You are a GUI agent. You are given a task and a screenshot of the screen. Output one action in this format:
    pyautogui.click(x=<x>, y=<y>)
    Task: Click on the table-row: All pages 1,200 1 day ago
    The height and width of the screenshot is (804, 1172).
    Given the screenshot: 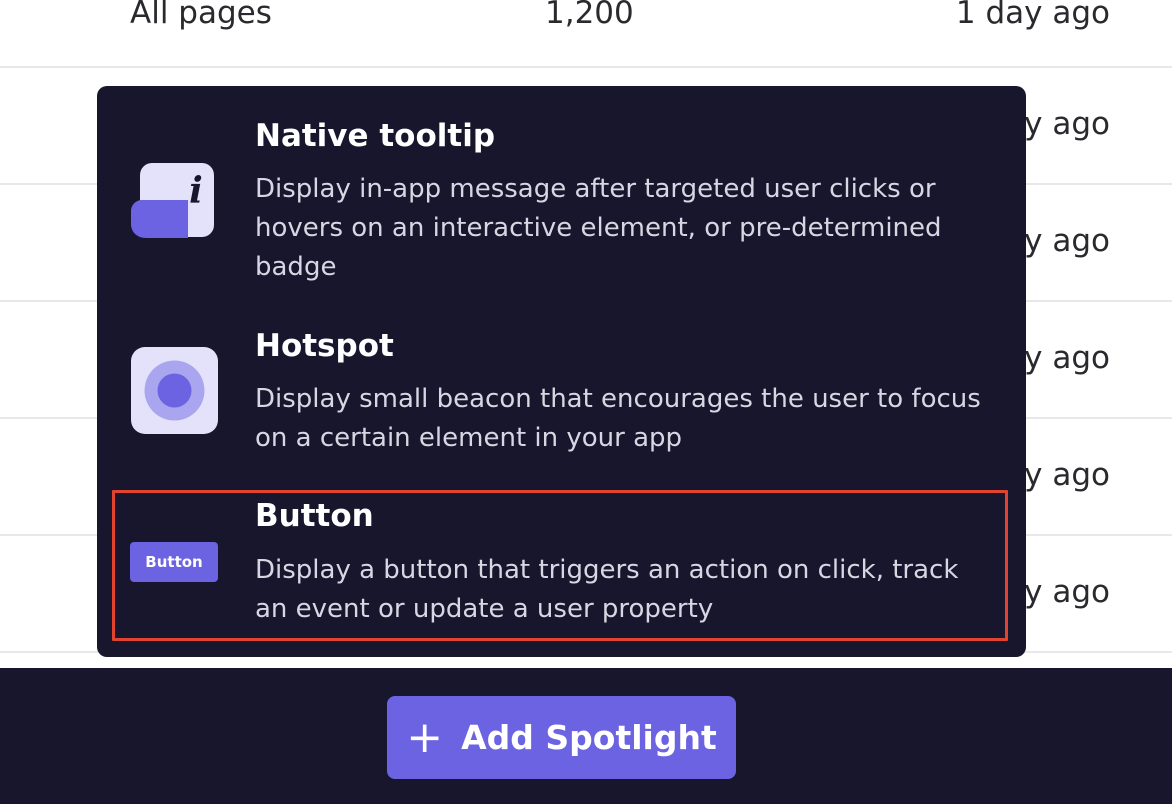 What is the action you would take?
    pyautogui.click(x=586, y=34)
    